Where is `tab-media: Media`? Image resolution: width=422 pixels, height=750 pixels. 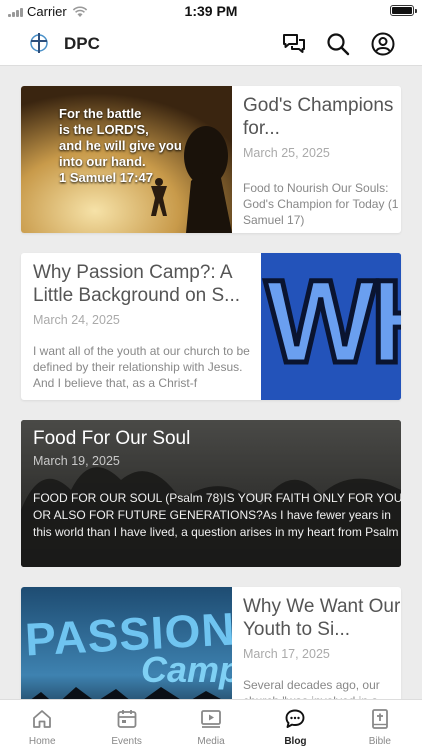 tab-media: Media is located at coordinates (211, 725).